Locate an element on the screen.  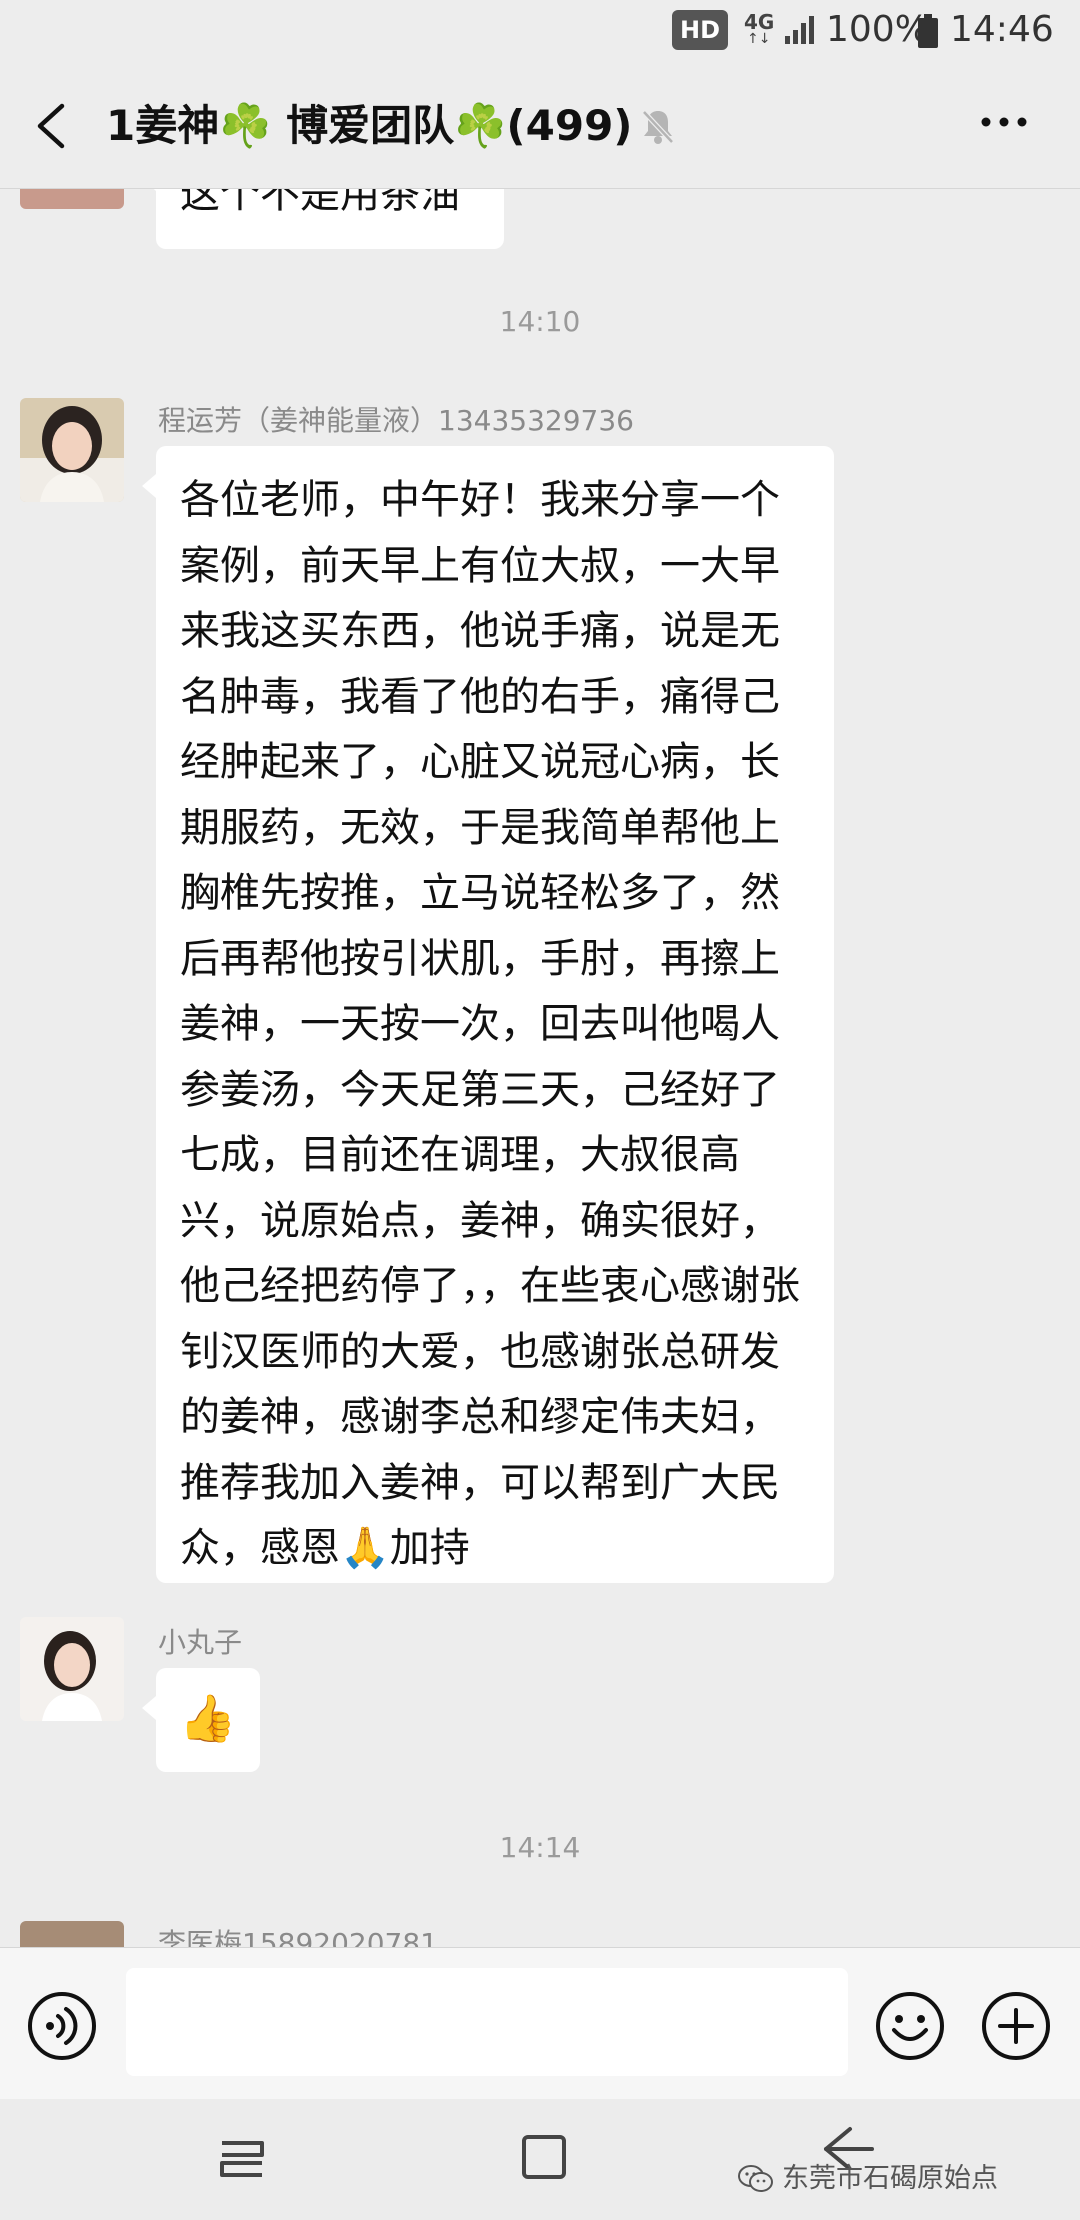
system-nav-bar: 东莞市石碣原始点 is located at coordinates (540, 2159).